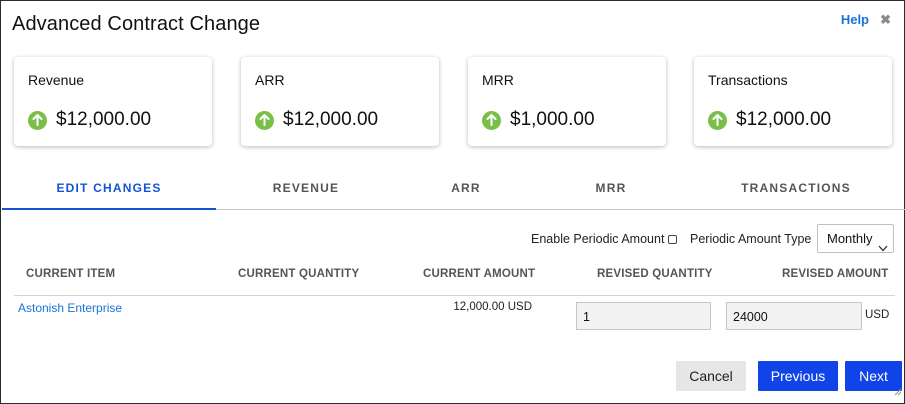 The height and width of the screenshot is (404, 905). What do you see at coordinates (748, 80) in the screenshot?
I see `card-label: Transactions` at bounding box center [748, 80].